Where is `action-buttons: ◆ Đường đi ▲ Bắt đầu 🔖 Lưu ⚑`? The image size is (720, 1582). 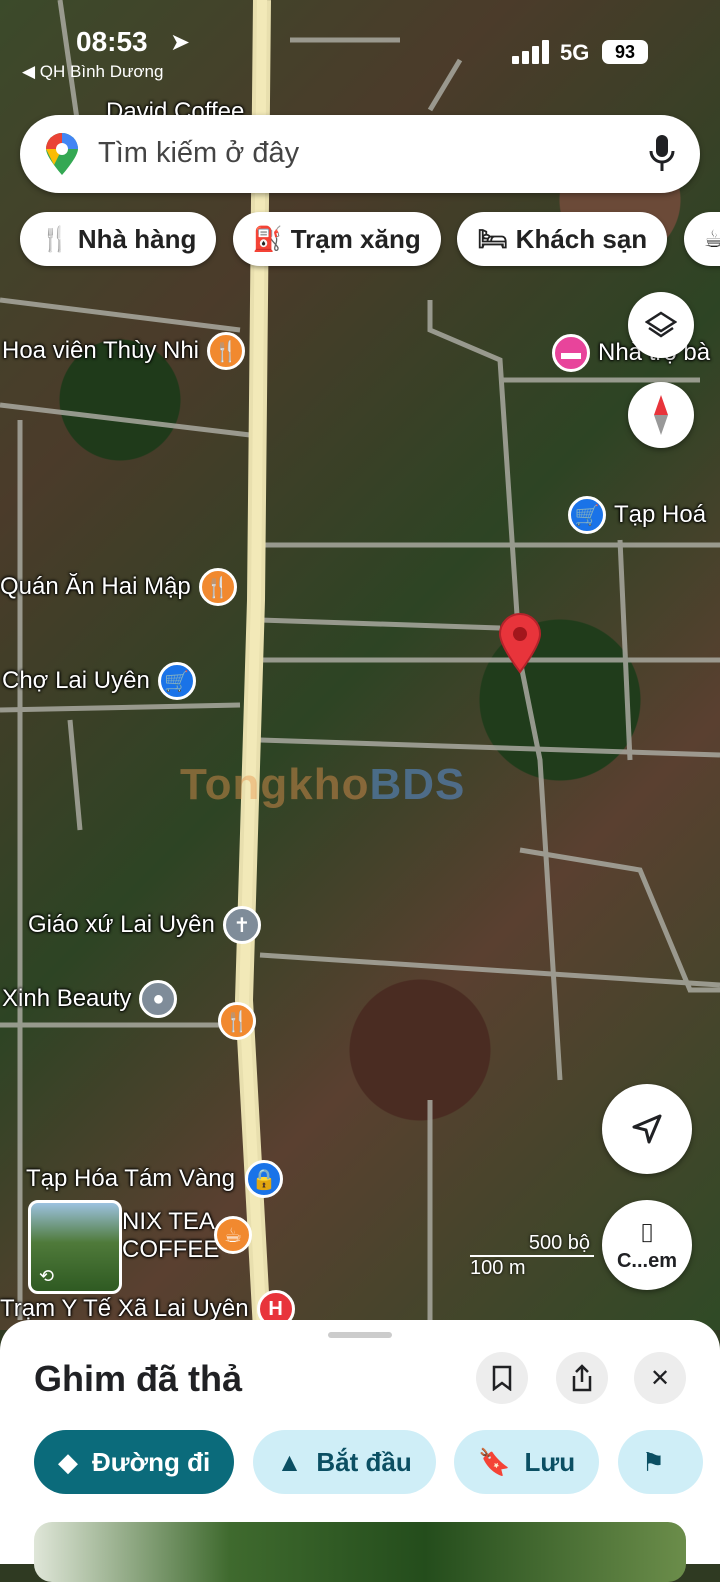 action-buttons: ◆ Đường đi ▲ Bắt đầu 🔖 Lưu ⚑ is located at coordinates (375, 1462).